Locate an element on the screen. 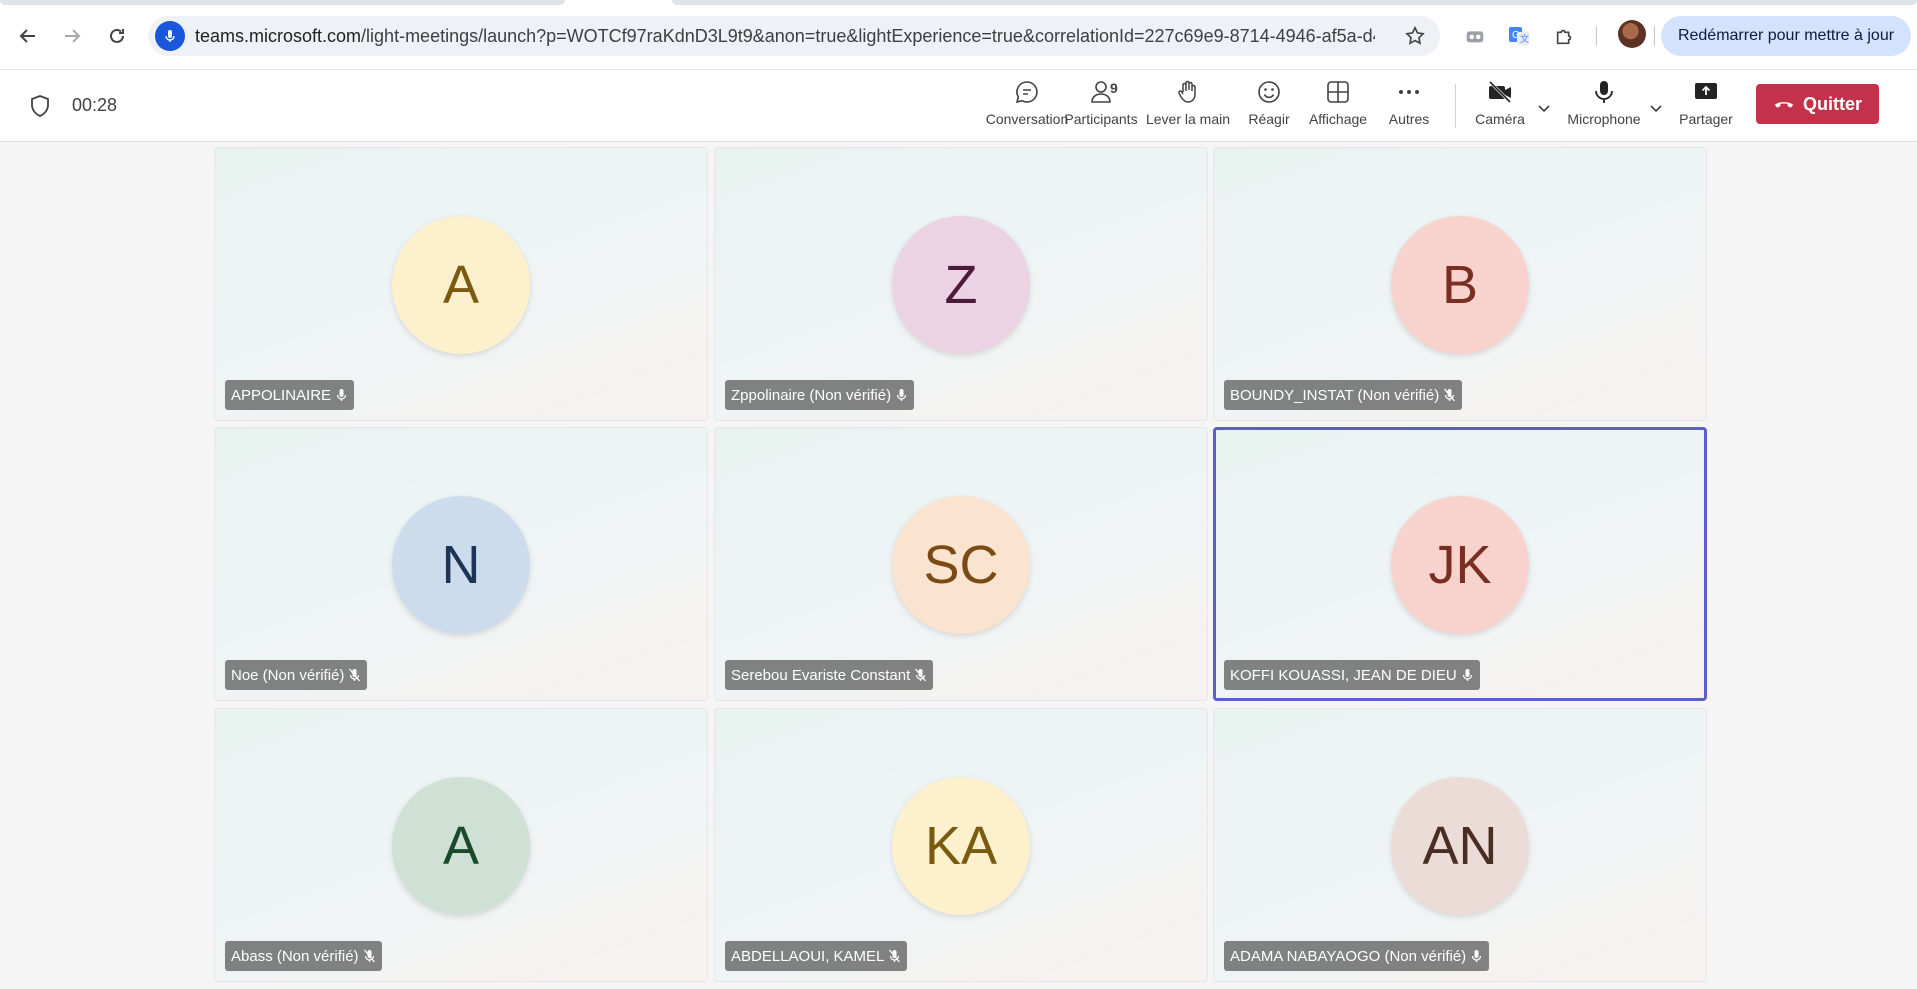 This screenshot has height=989, width=1917. conversation-label: Conversation is located at coordinates (1027, 119).